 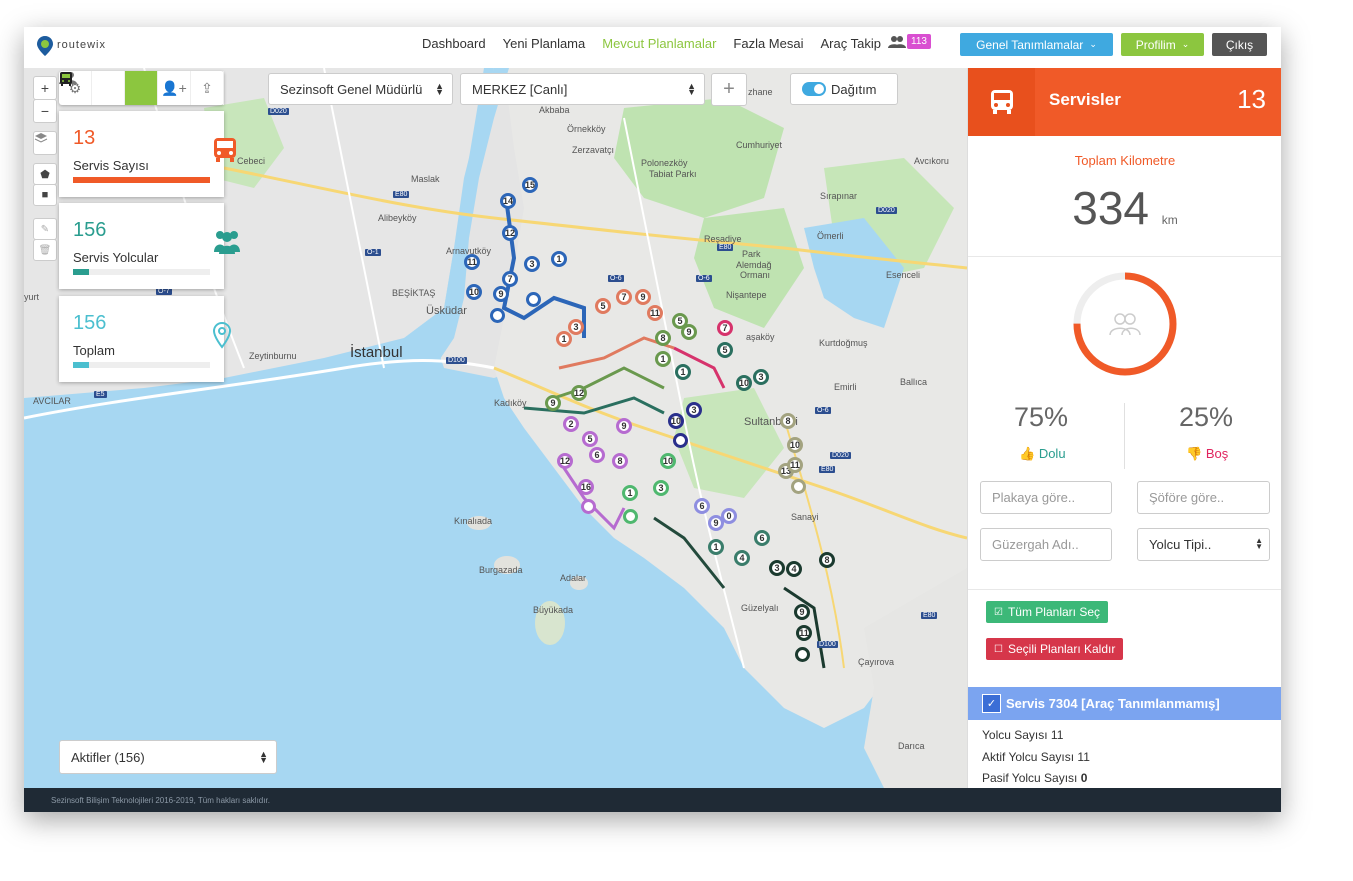 What do you see at coordinates (45, 195) in the screenshot?
I see `draw-rectangle-button: ■` at bounding box center [45, 195].